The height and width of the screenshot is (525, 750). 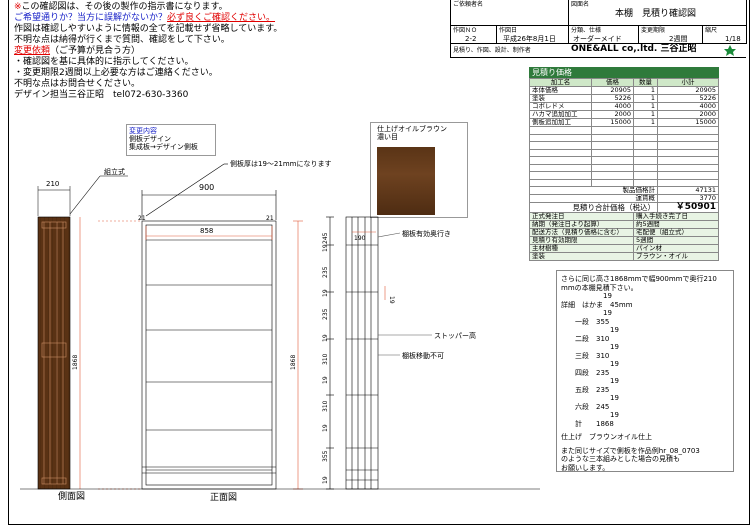 What do you see at coordinates (599, 287) in the screenshot?
I see `request-line: mmの本棚見積下さい。` at bounding box center [599, 287].